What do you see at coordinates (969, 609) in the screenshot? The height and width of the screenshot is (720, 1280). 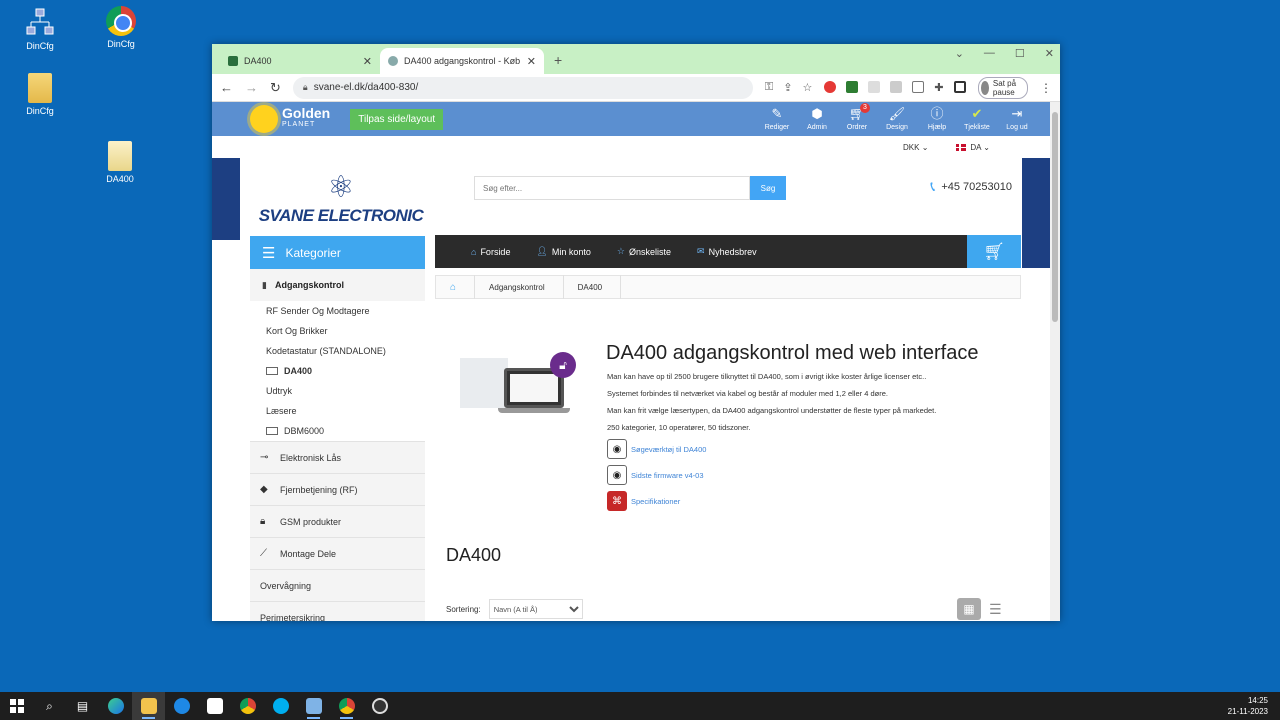 I see `grid-view-icon: ▦` at bounding box center [969, 609].